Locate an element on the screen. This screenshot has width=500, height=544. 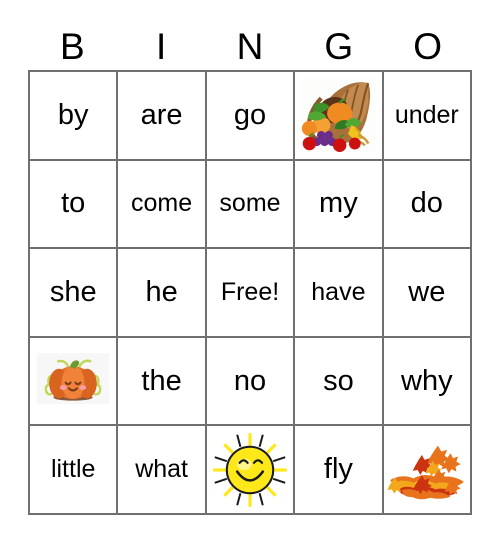
bingo-cell: she is located at coordinates (74, 293).